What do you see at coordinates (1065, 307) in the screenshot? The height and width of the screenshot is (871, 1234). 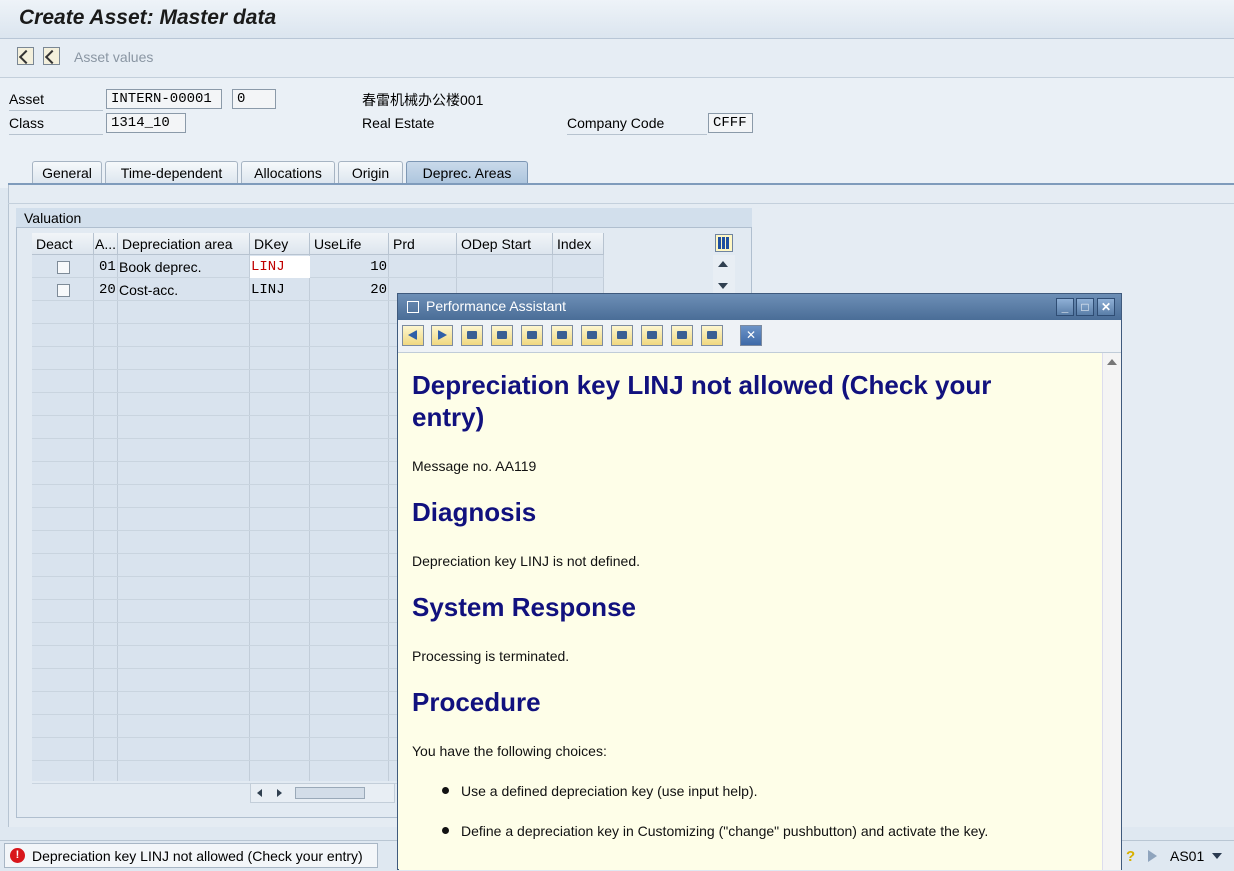 I see `minimize-button: _` at bounding box center [1065, 307].